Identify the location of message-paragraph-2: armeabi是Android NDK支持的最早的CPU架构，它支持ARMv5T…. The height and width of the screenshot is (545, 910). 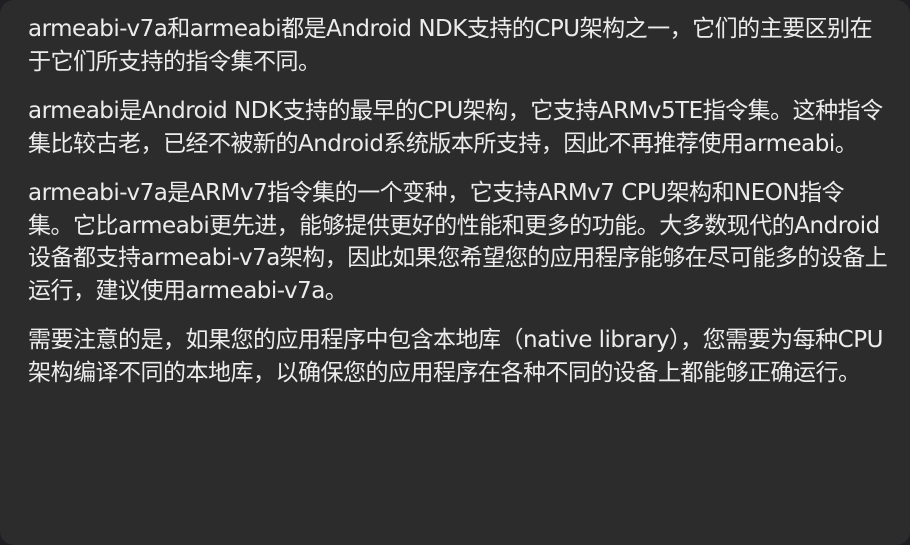
(455, 127).